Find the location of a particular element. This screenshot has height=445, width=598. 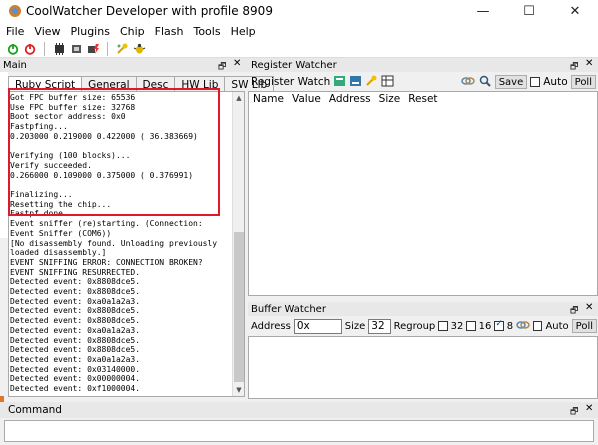

register-watcher-header: Register Watcher 🗗 ✕ is located at coordinates (423, 65).